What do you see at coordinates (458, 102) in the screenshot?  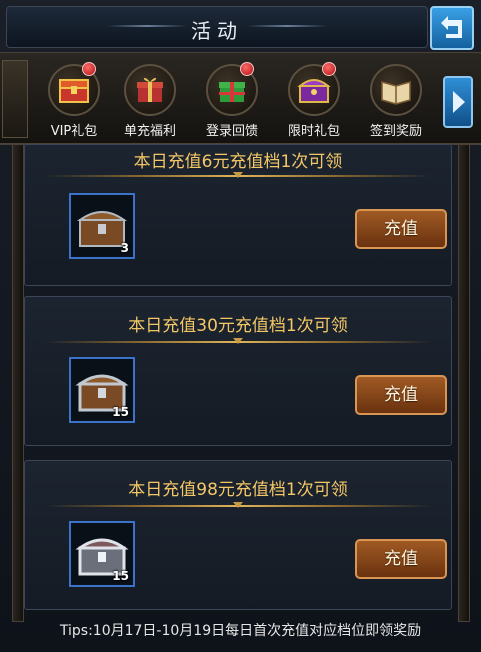 I see `tabs-next-arrow-button` at bounding box center [458, 102].